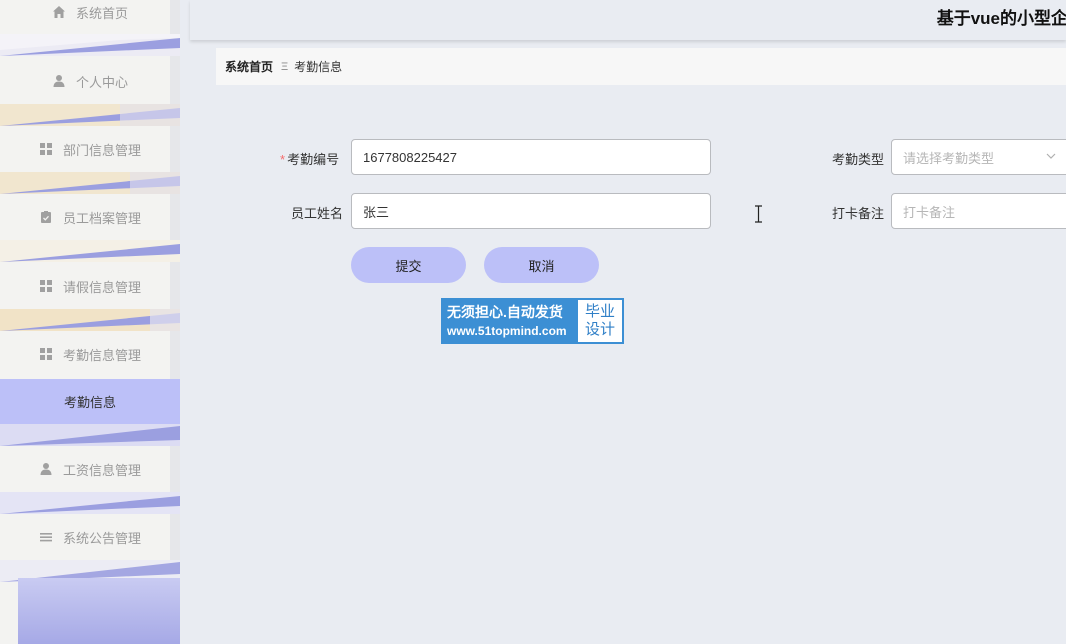  I want to click on employee-name-input: 张三, so click(531, 211).